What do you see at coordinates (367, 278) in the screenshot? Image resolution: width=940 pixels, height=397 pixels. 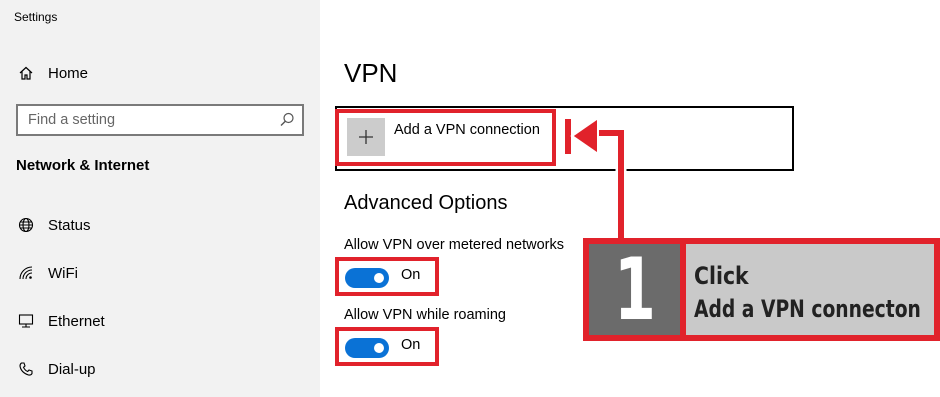 I see `metered-networks-toggle` at bounding box center [367, 278].